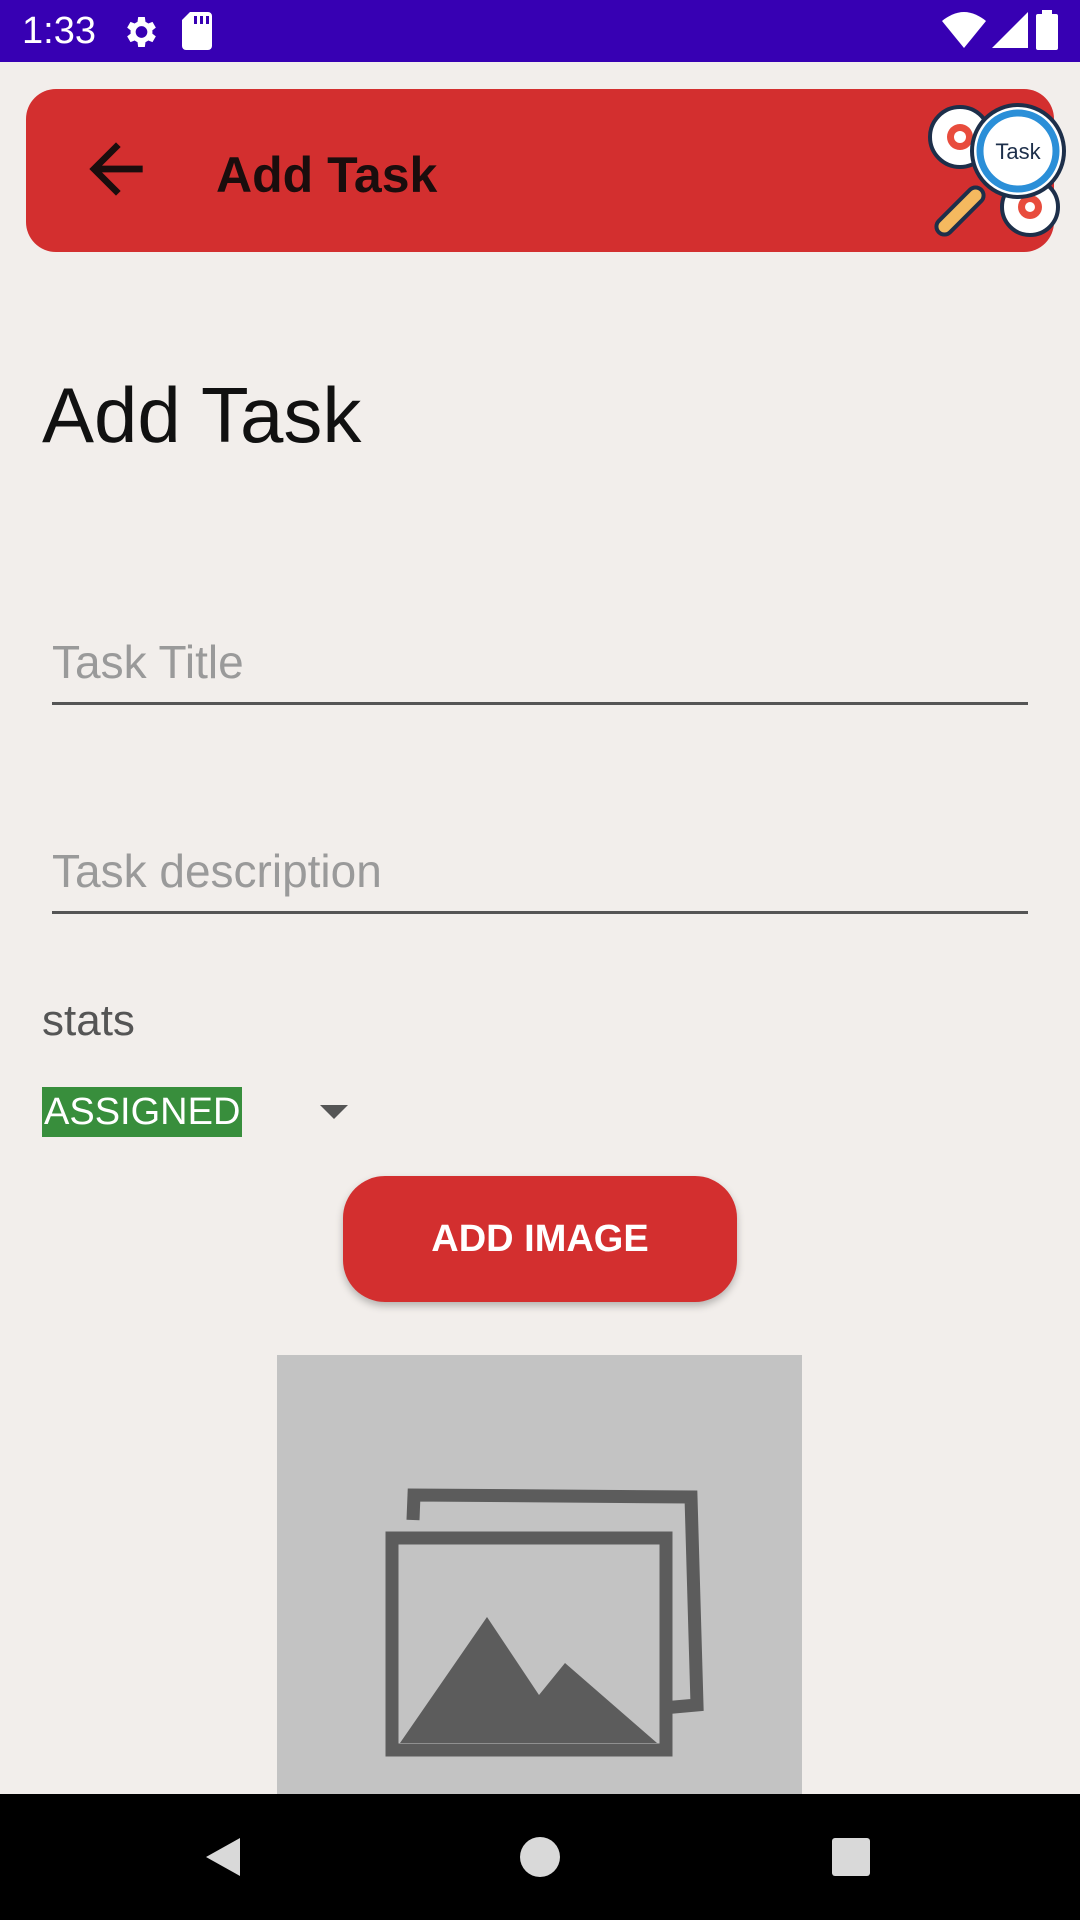 The height and width of the screenshot is (1920, 1080). I want to click on task-title-input, so click(540, 663).